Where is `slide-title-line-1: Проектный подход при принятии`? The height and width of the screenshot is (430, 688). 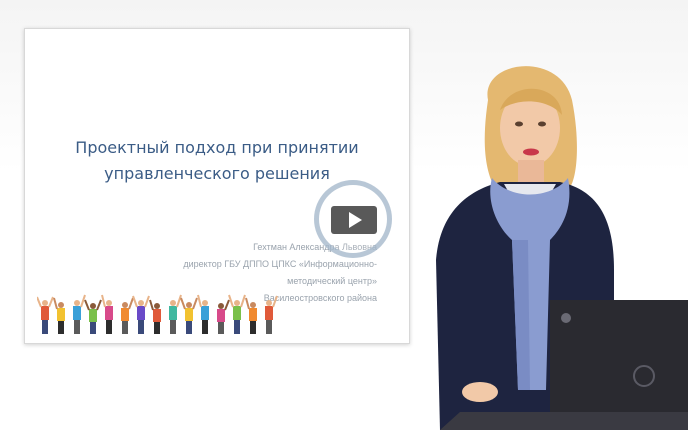 slide-title-line-1: Проектный подход при принятии is located at coordinates (217, 147).